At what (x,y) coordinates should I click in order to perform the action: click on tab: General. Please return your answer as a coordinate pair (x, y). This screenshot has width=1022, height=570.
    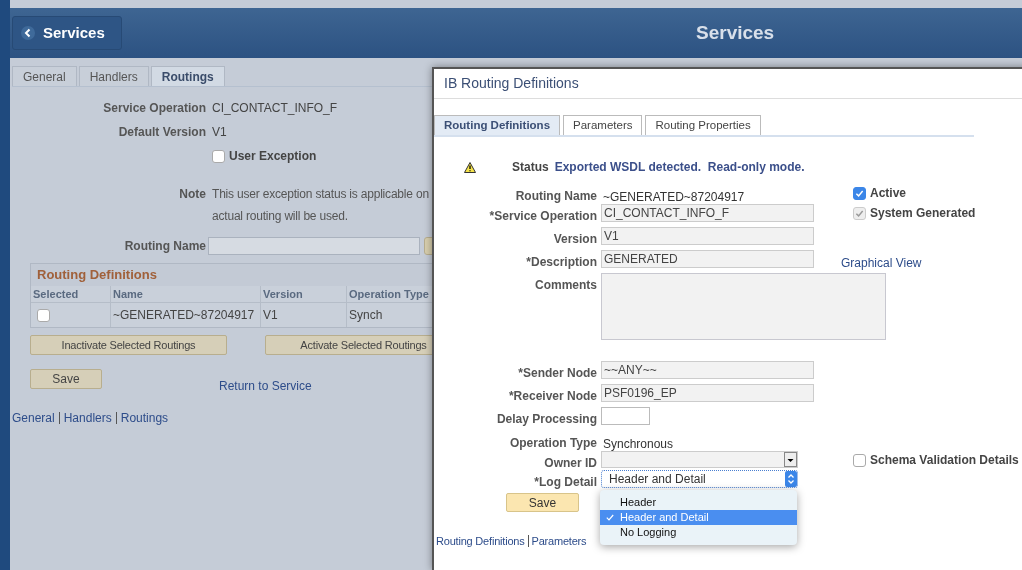
    Looking at the image, I should click on (44, 76).